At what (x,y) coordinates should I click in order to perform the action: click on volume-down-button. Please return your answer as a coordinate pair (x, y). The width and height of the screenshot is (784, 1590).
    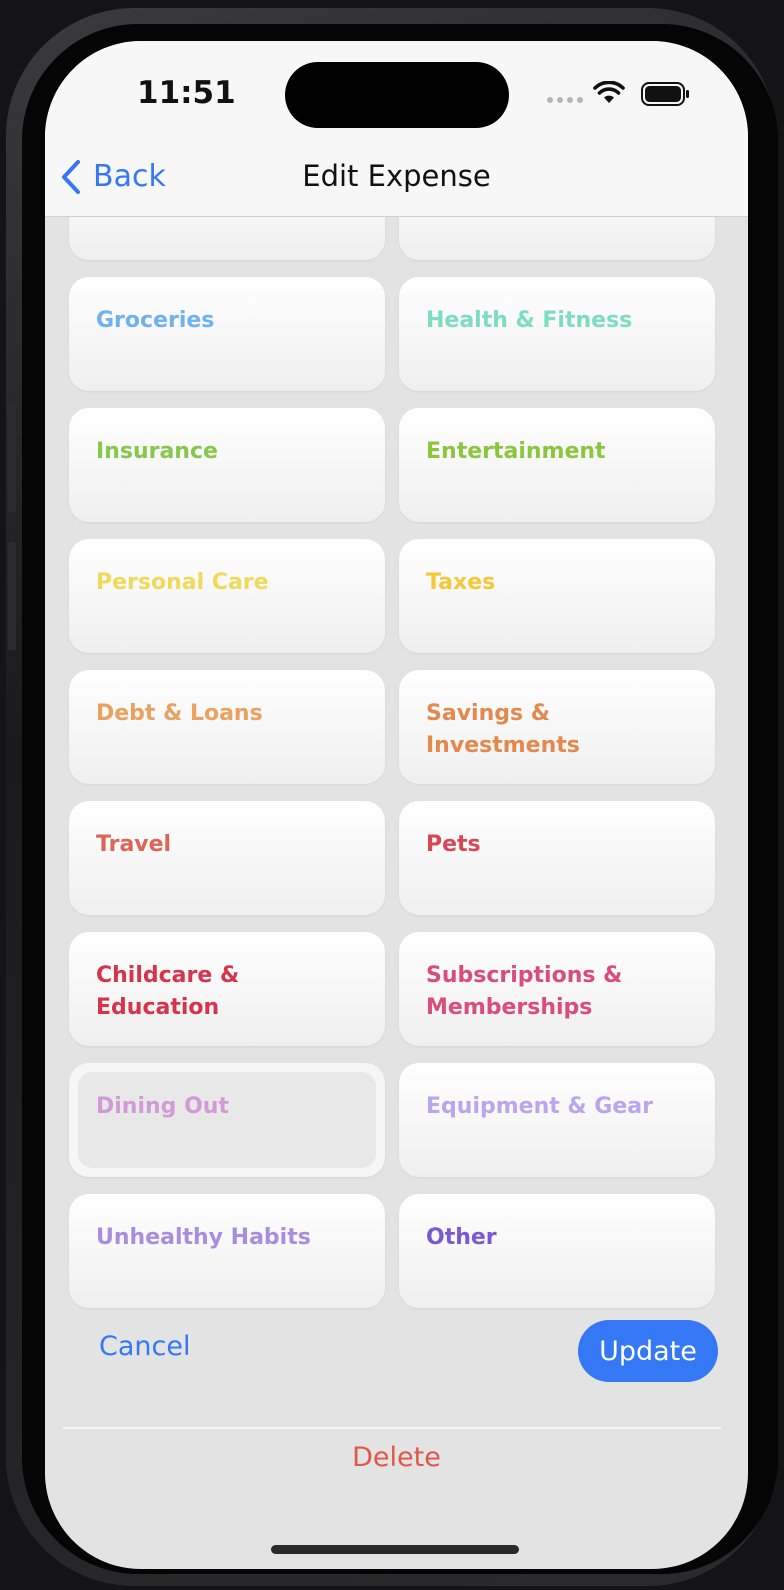
    Looking at the image, I should click on (12, 596).